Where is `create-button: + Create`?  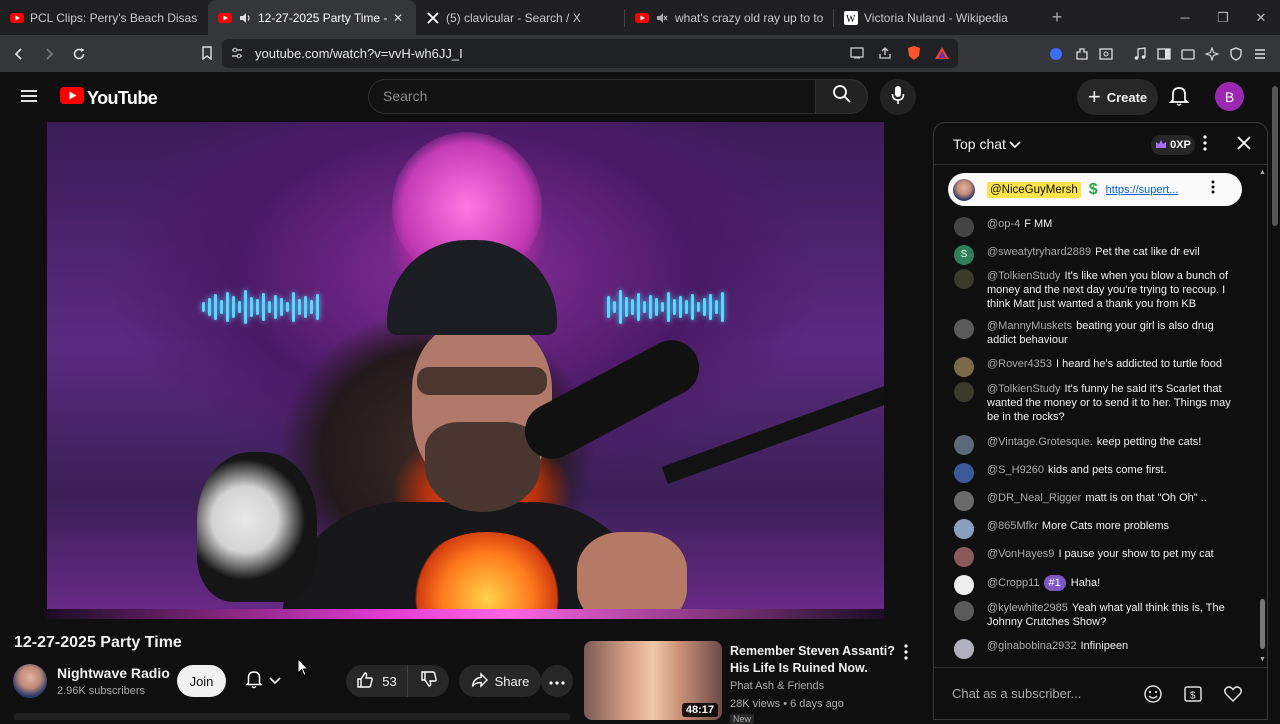 create-button: + Create is located at coordinates (1117, 97).